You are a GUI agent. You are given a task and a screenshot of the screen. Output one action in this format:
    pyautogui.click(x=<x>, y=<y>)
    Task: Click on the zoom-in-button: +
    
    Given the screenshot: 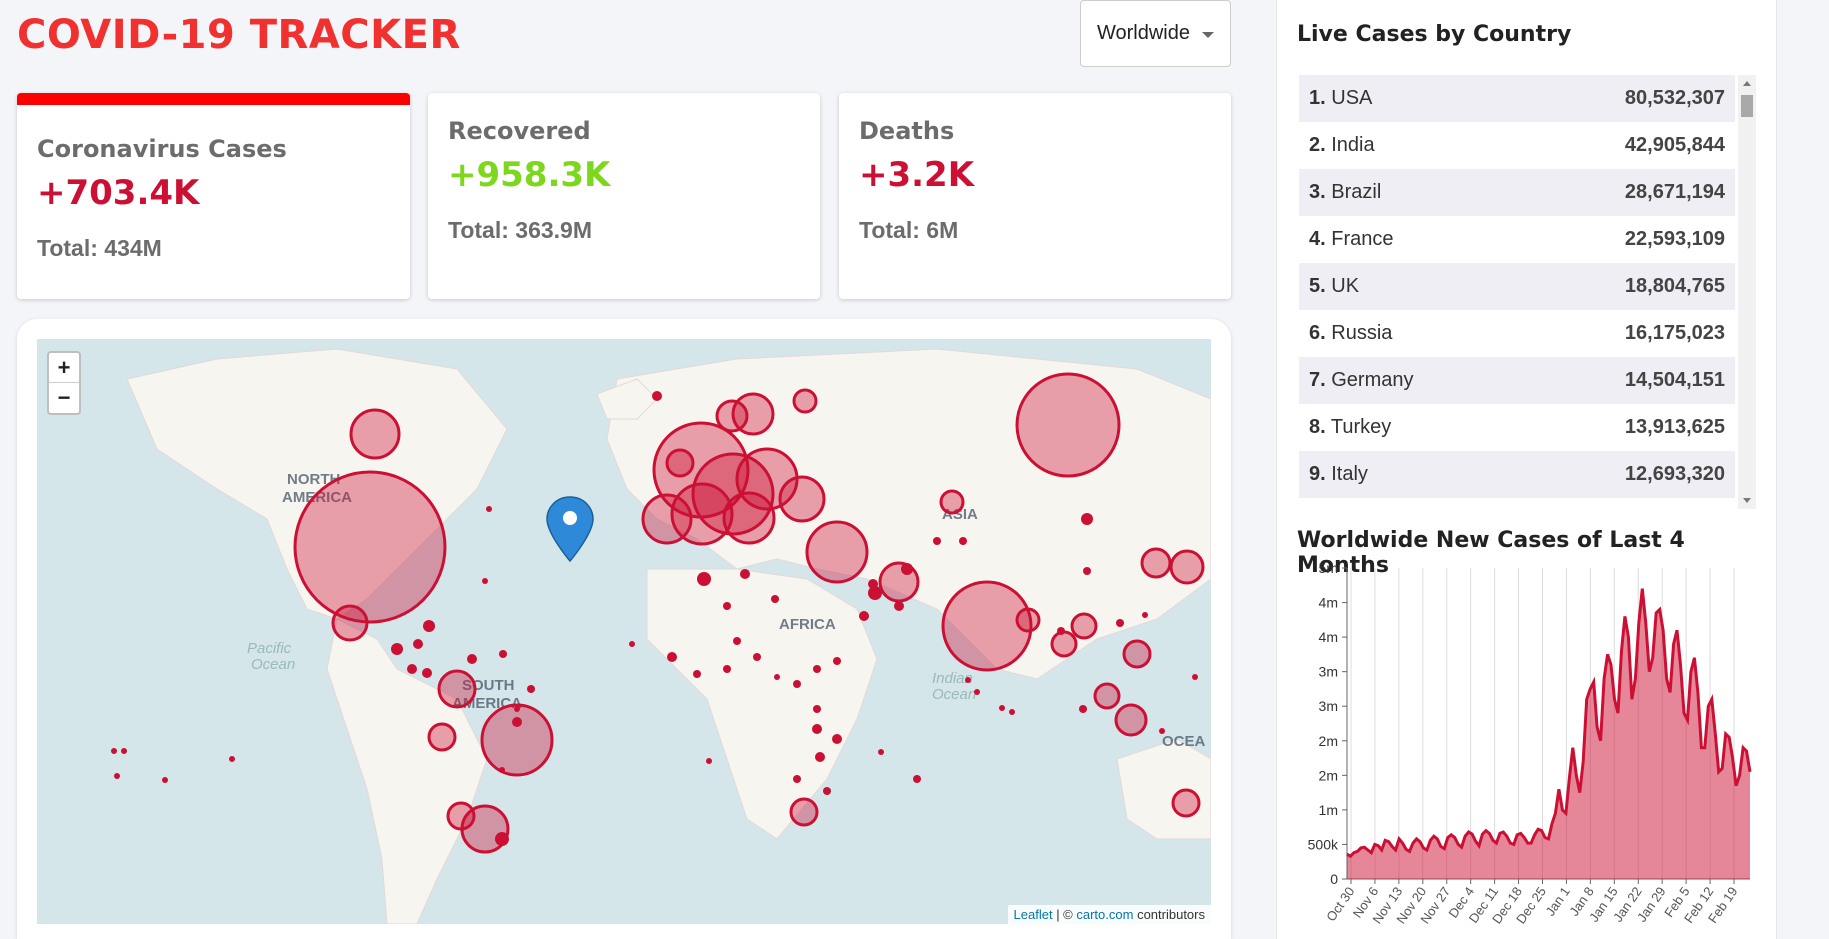 What is the action you would take?
    pyautogui.click(x=64, y=368)
    